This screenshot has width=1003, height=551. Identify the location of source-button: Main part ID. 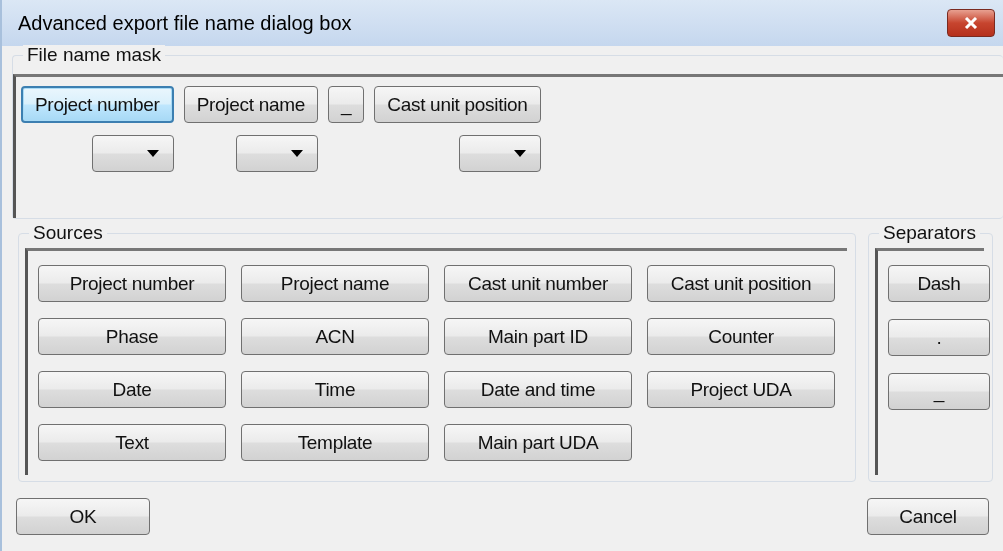
(538, 336).